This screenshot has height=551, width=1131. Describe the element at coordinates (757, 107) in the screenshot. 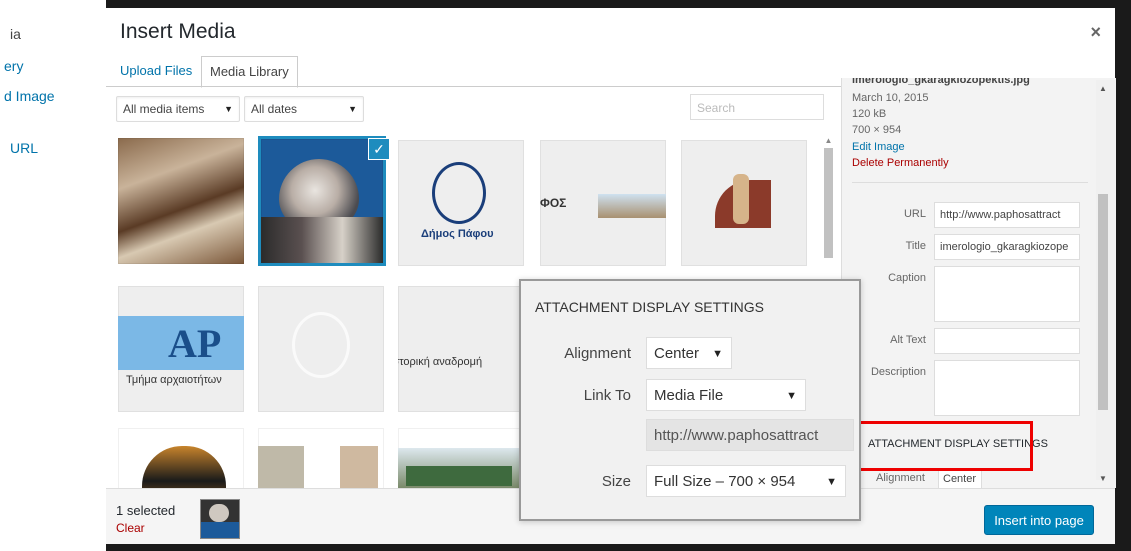

I see `search-input: Search` at that location.